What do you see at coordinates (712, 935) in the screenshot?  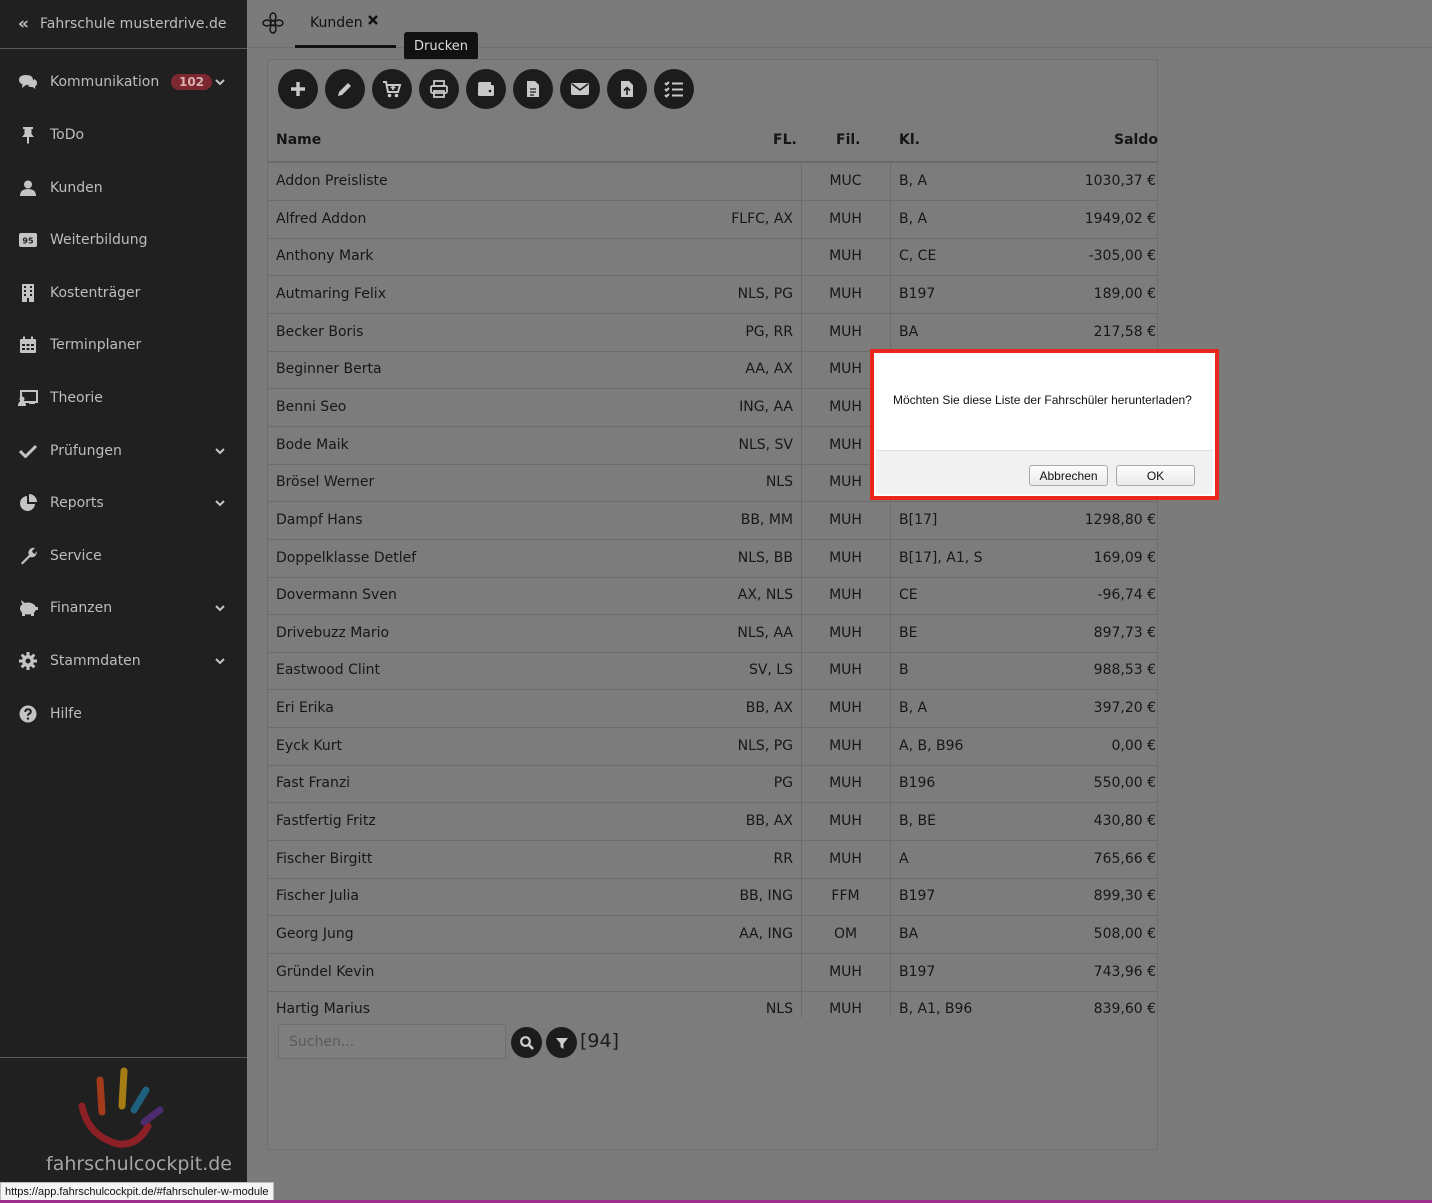 I see `table-row: Georg Jung AA, ING OM BA 508,00 €` at bounding box center [712, 935].